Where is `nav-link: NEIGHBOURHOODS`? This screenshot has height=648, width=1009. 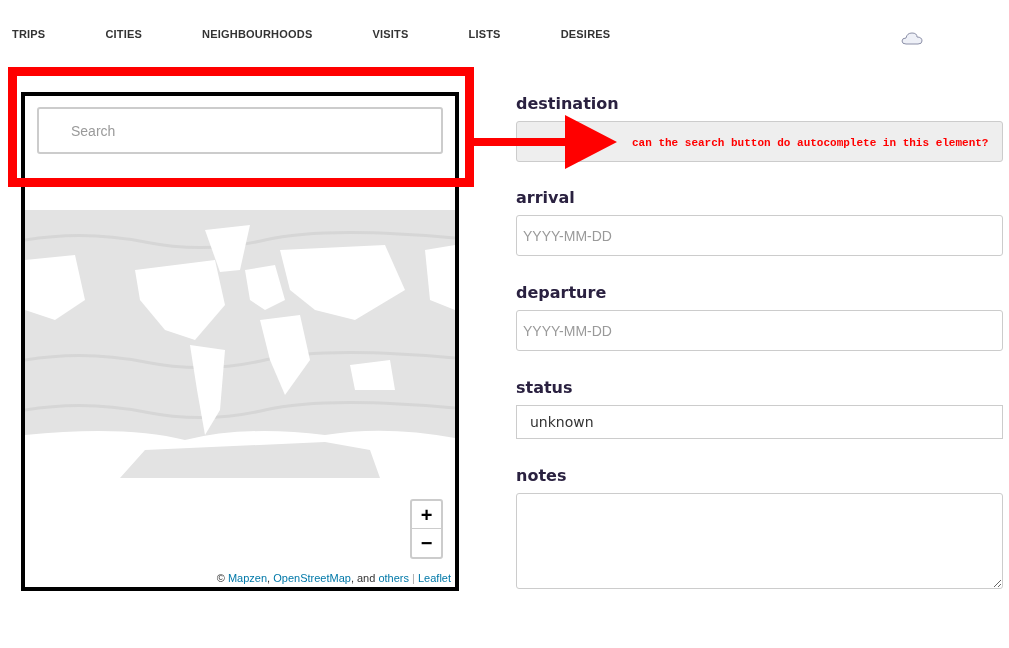 nav-link: NEIGHBOURHOODS is located at coordinates (257, 34).